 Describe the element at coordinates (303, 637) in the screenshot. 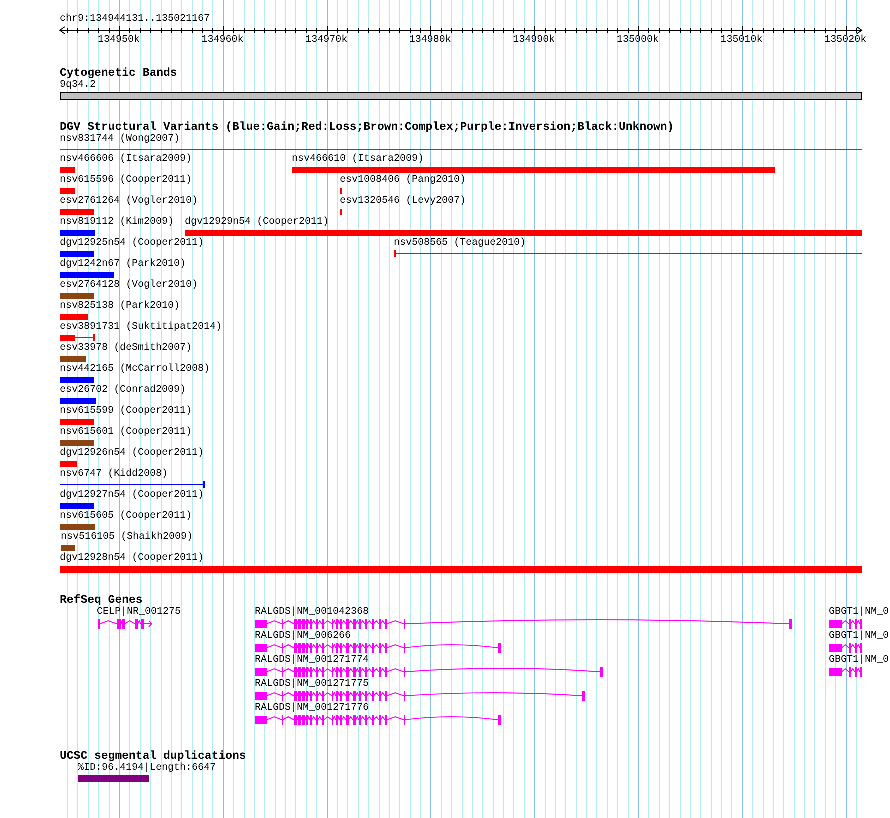

I see `gene-label: RALGDS|NM_006266` at that location.